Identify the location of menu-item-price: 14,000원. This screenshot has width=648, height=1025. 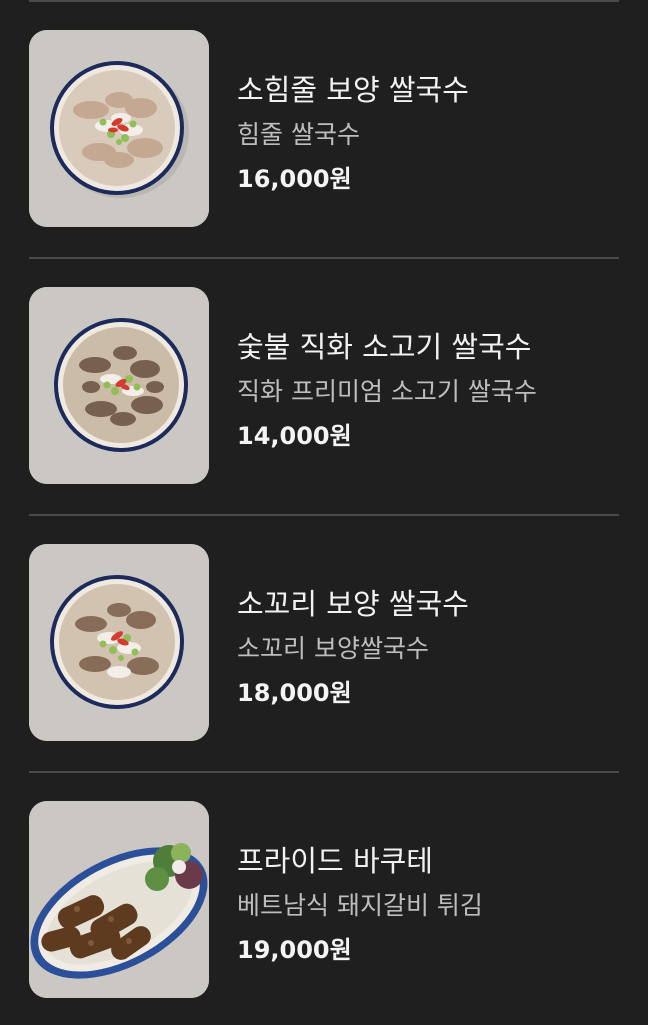
(294, 436).